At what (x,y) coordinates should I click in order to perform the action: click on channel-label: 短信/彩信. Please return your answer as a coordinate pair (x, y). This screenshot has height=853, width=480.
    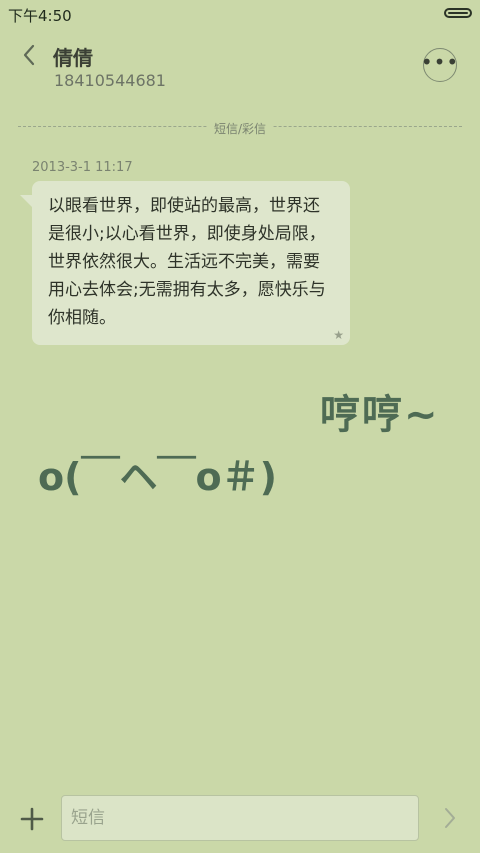
    Looking at the image, I should click on (240, 129).